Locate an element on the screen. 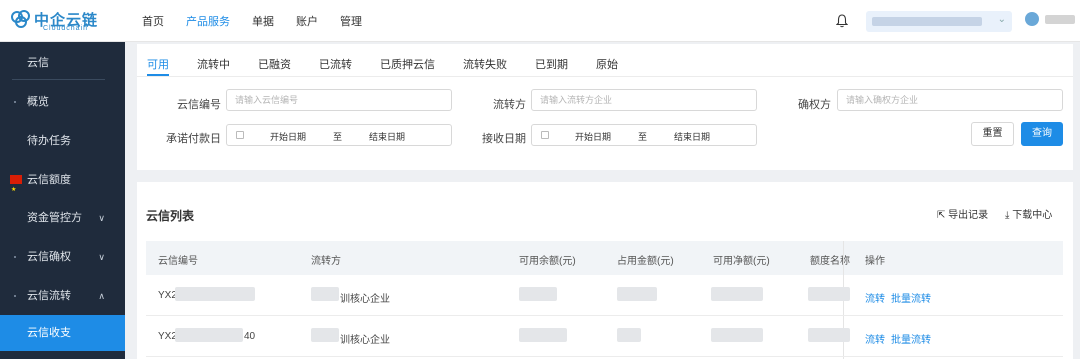 This screenshot has height=359, width=1080. sidebar-item-label: 待办任务 is located at coordinates (49, 141).